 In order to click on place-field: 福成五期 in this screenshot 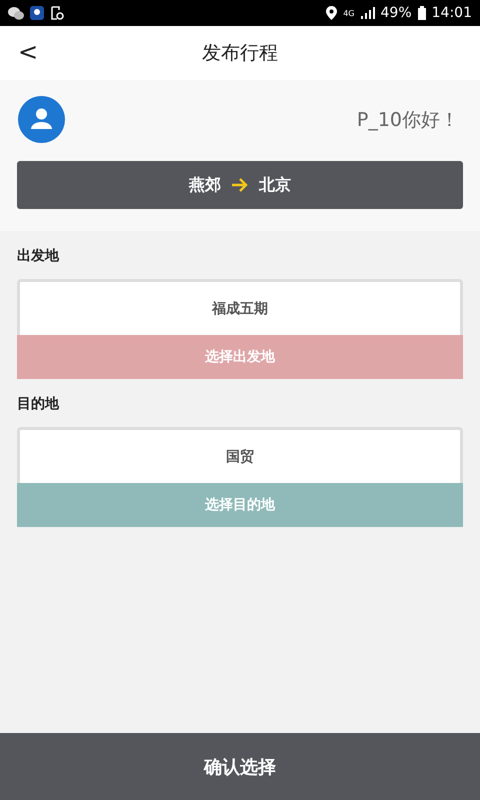, I will do `click(240, 307)`.